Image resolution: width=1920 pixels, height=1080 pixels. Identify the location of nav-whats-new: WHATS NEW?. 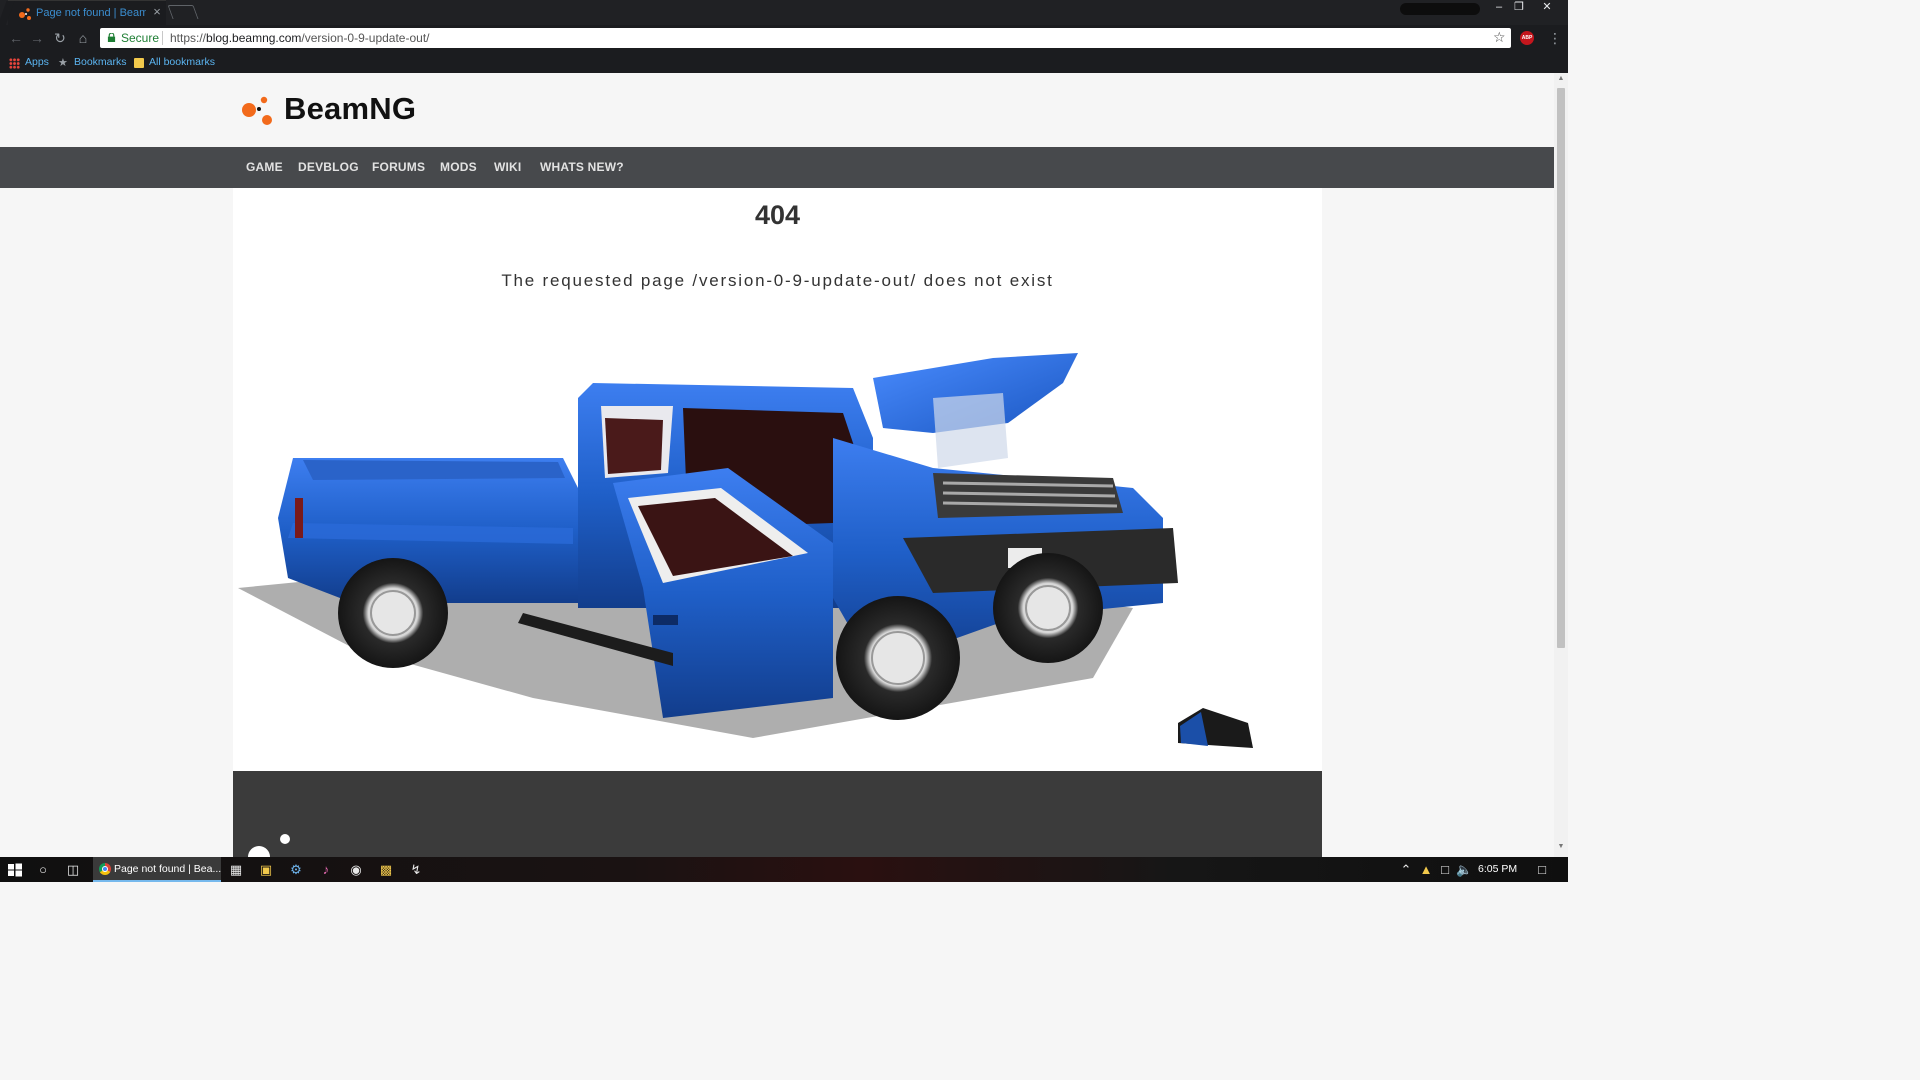
(582, 167).